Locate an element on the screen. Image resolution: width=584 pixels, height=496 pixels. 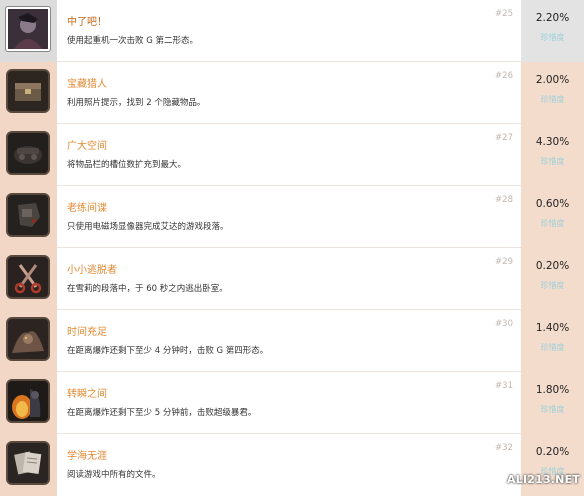
achievement-info: 转瞬之间 在距离爆炸还剩下至少 5 分钟前，击败超级暴君。 #31 is located at coordinates (289, 403).